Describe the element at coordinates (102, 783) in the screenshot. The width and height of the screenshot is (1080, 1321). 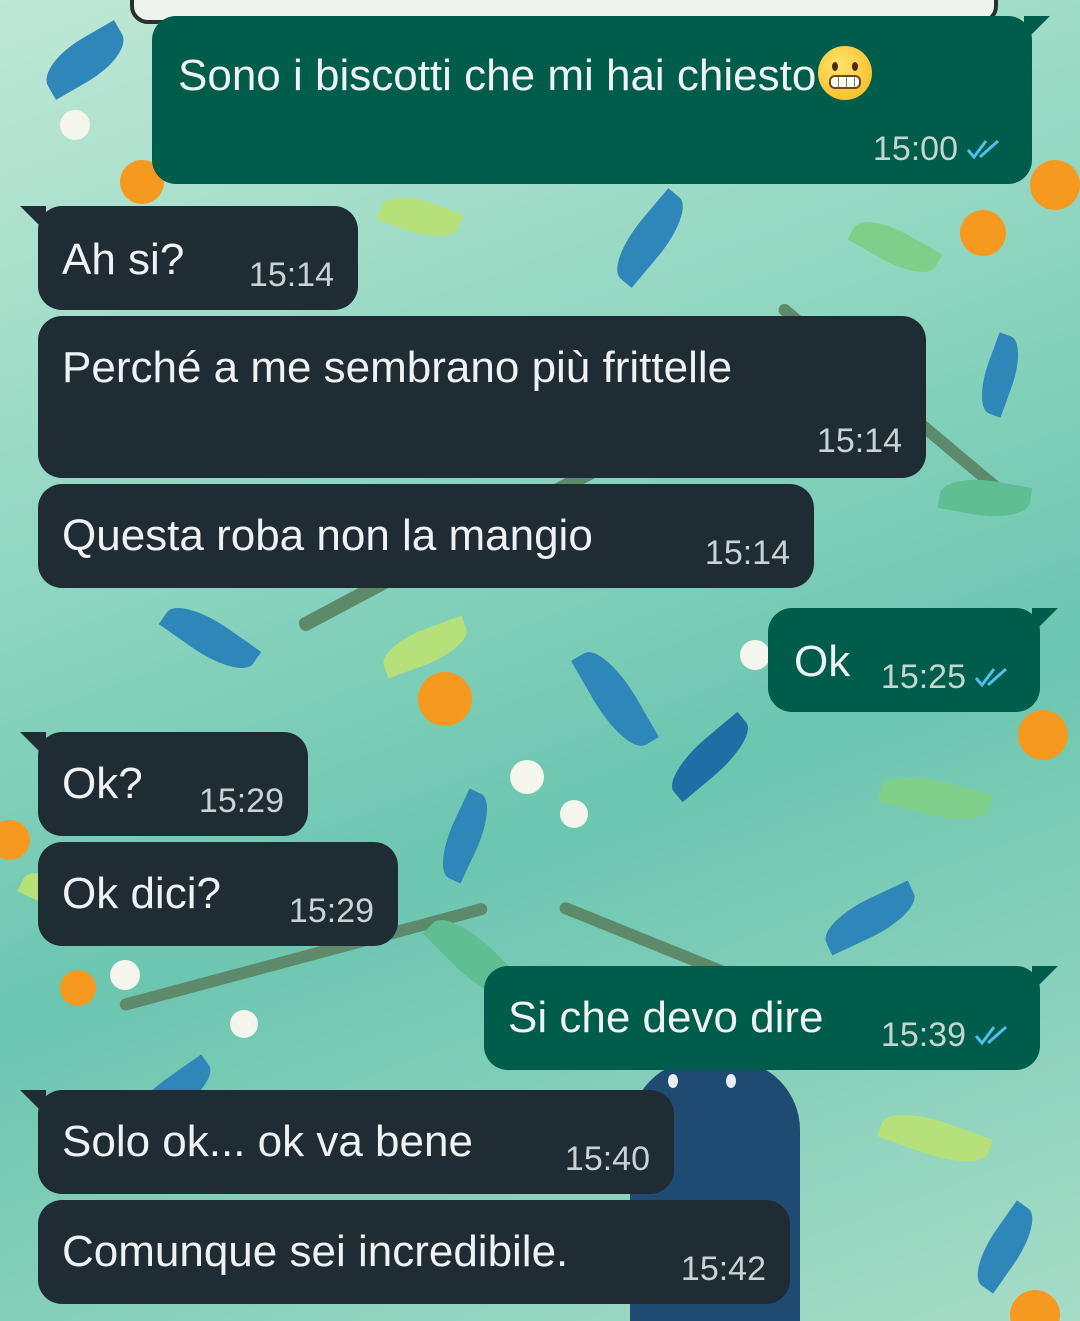
I see `message-text: Ok?` at that location.